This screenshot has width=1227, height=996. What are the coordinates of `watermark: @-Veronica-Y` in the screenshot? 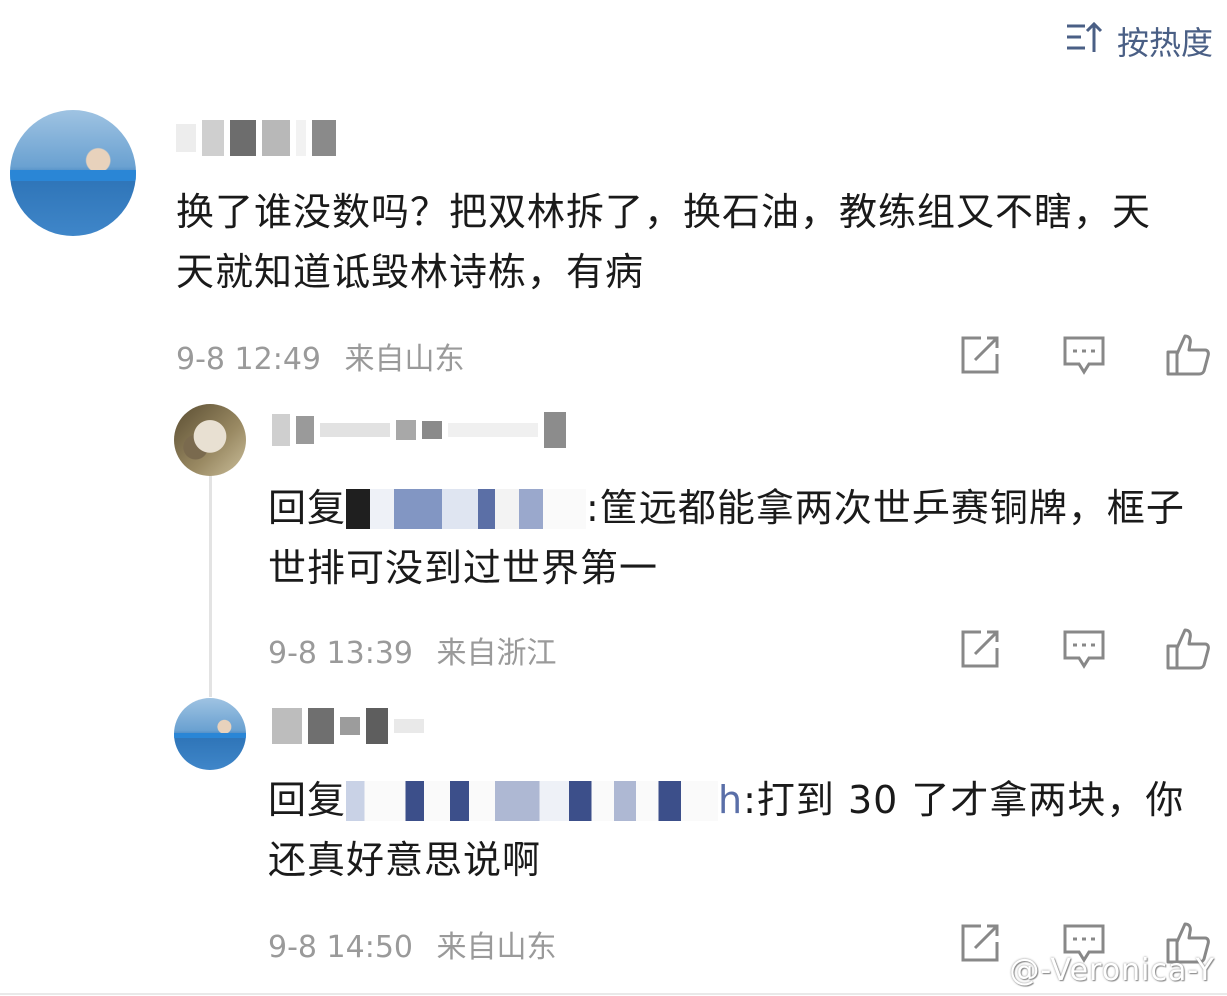 It's located at (1112, 970).